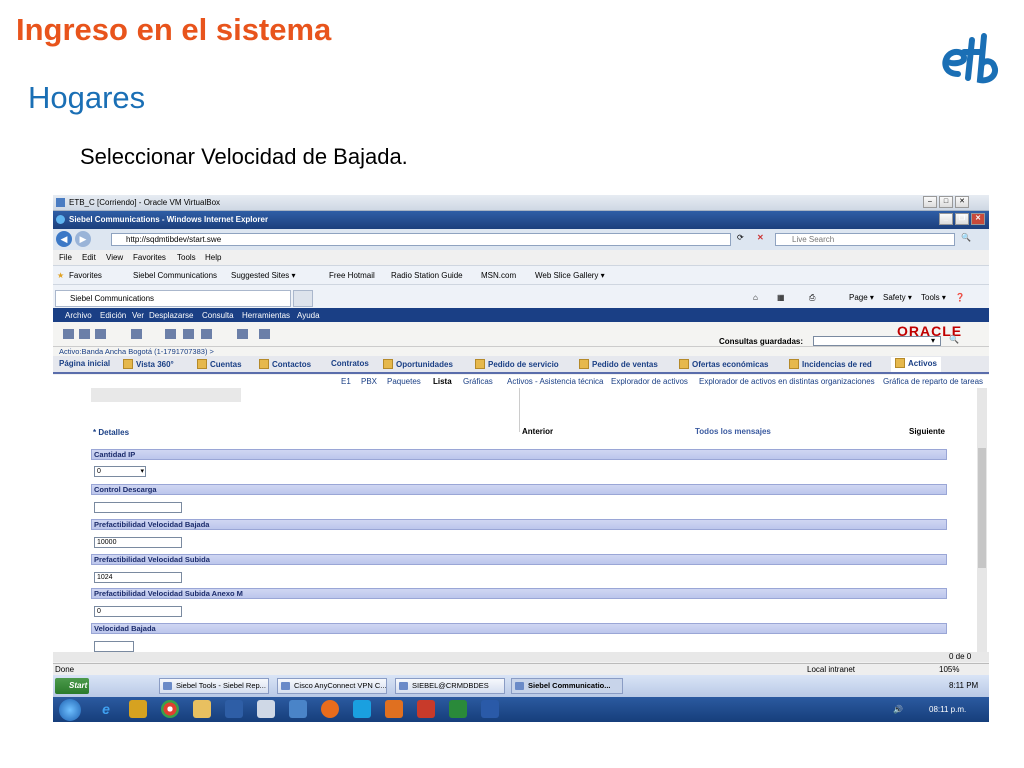  I want to click on tab-ofertas-economicas: Ofertas económicas, so click(723, 364).